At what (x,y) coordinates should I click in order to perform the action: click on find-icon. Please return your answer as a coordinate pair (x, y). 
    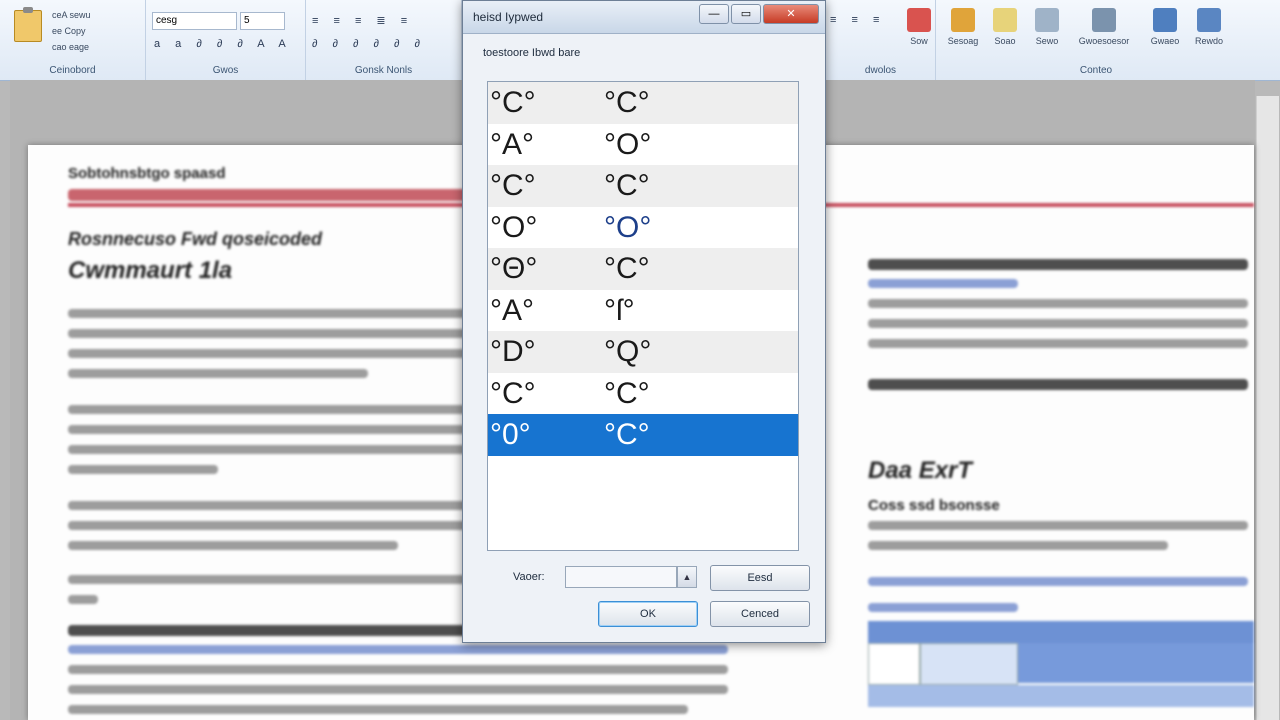
    Looking at the image, I should click on (963, 20).